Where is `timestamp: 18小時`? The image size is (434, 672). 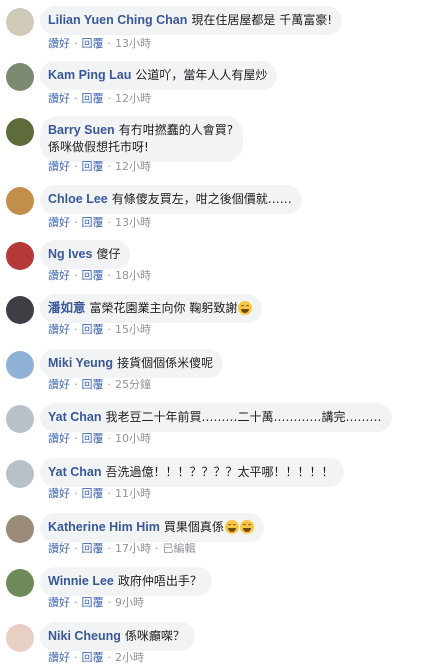 timestamp: 18小時 is located at coordinates (133, 275).